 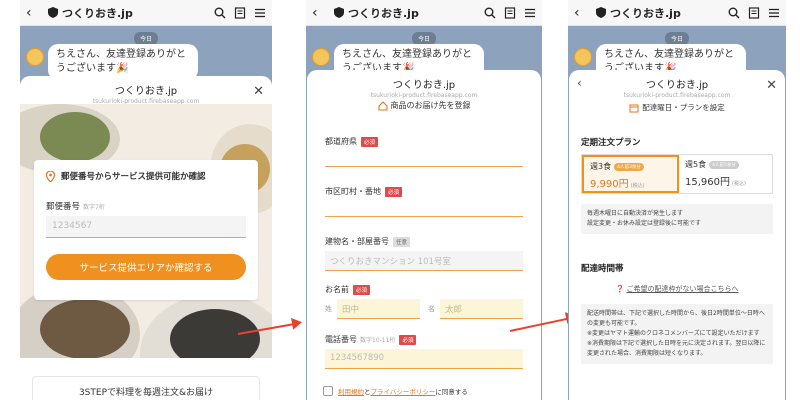 What do you see at coordinates (424, 141) in the screenshot?
I see `prefecture-label-row: 都道府県 必須` at bounding box center [424, 141].